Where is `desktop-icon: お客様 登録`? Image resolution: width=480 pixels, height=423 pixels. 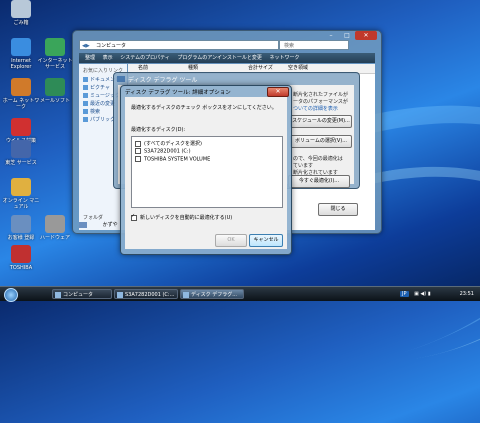
desktop-icon: お客様 登録 is located at coordinates (21, 228).